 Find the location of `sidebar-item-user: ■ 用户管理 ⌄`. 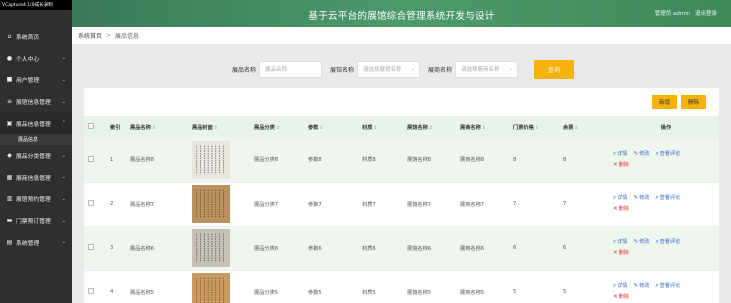

sidebar-item-user: ■ 用户管理 ⌄ is located at coordinates (36, 80).